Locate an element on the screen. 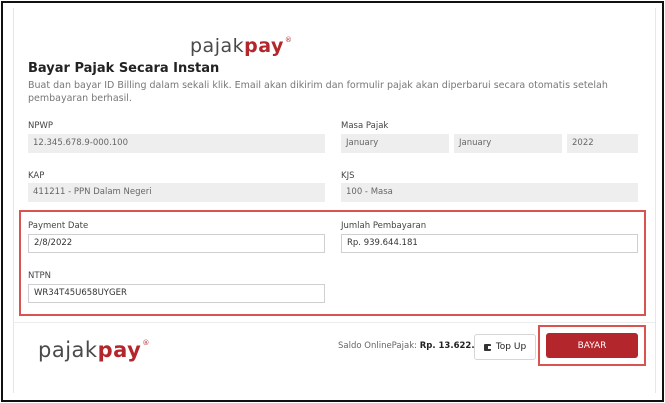  masa-pajak-label: Masa Pajak is located at coordinates (365, 126).